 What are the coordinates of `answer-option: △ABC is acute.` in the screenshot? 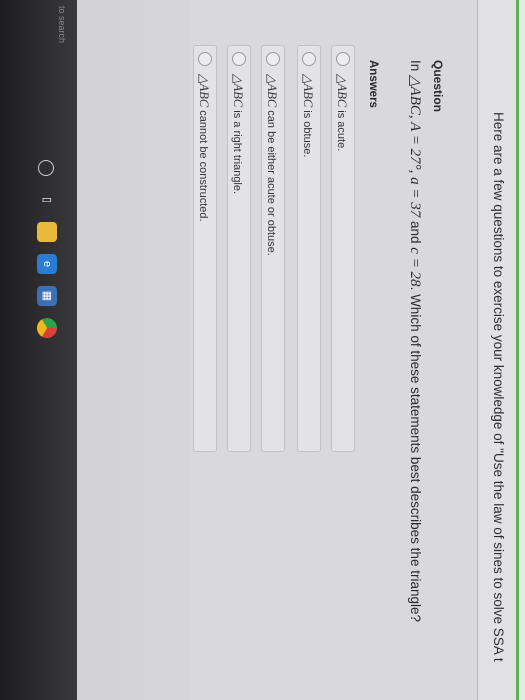 It's located at (343, 248).